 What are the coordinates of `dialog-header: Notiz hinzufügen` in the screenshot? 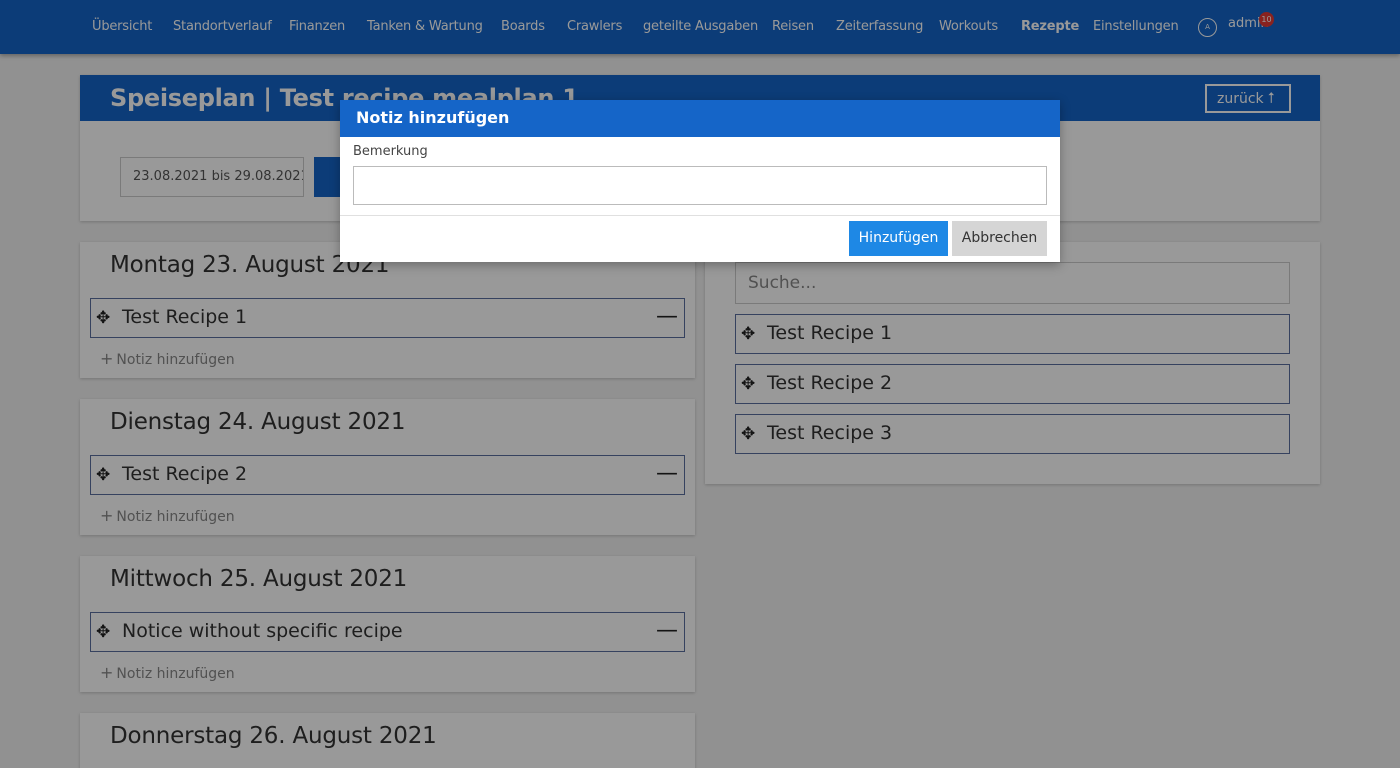 It's located at (700, 118).